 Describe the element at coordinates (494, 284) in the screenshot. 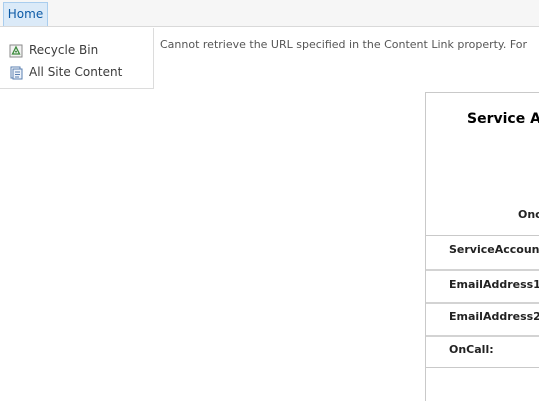

I see `field-label-email-address-1: EmailAddress1:` at that location.